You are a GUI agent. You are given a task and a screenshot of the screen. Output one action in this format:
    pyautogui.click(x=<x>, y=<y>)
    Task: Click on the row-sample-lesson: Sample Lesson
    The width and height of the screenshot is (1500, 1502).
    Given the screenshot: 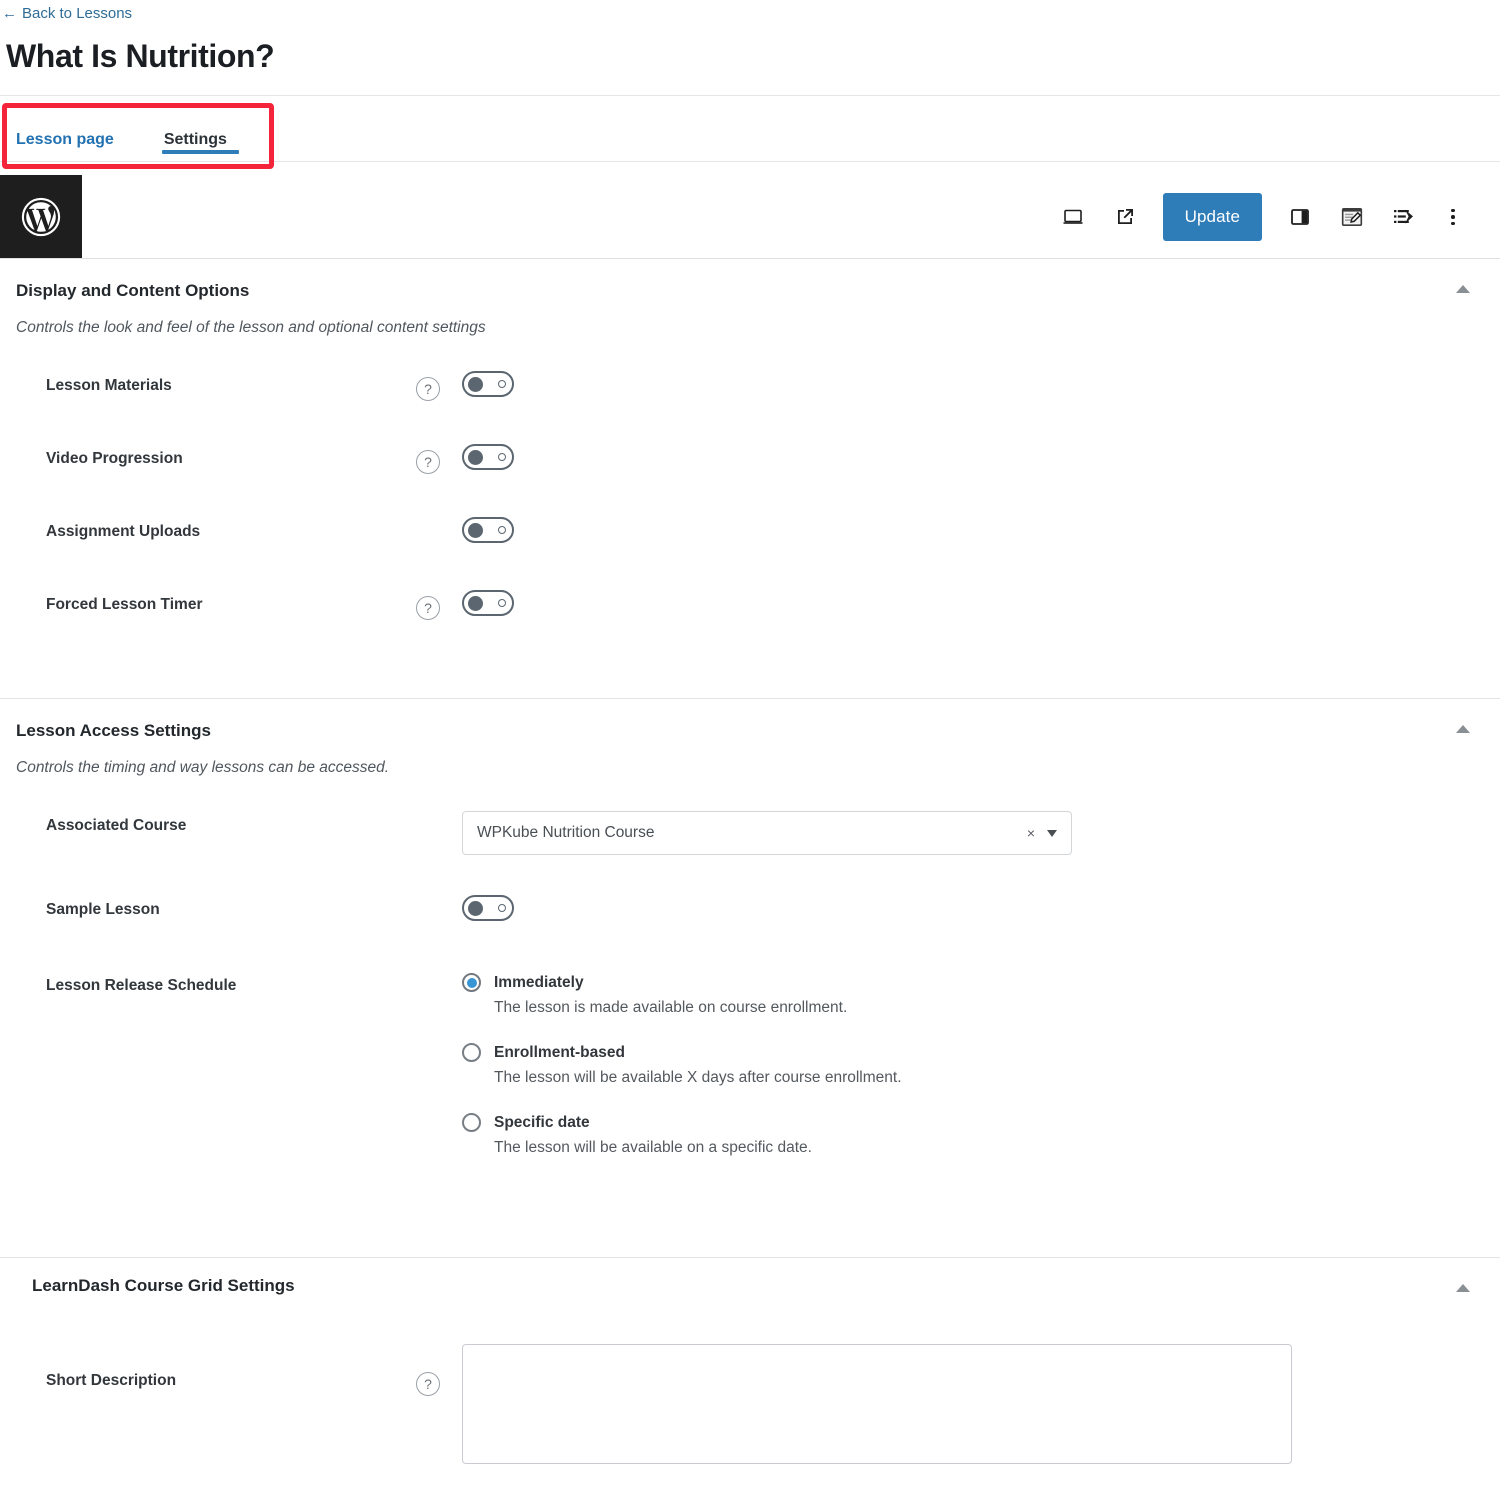 What is the action you would take?
    pyautogui.click(x=750, y=915)
    